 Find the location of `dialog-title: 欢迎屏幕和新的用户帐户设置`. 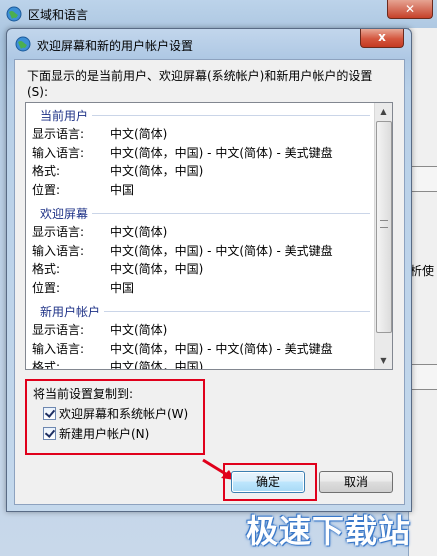

dialog-title: 欢迎屏幕和新的用户帐户设置 is located at coordinates (115, 46).